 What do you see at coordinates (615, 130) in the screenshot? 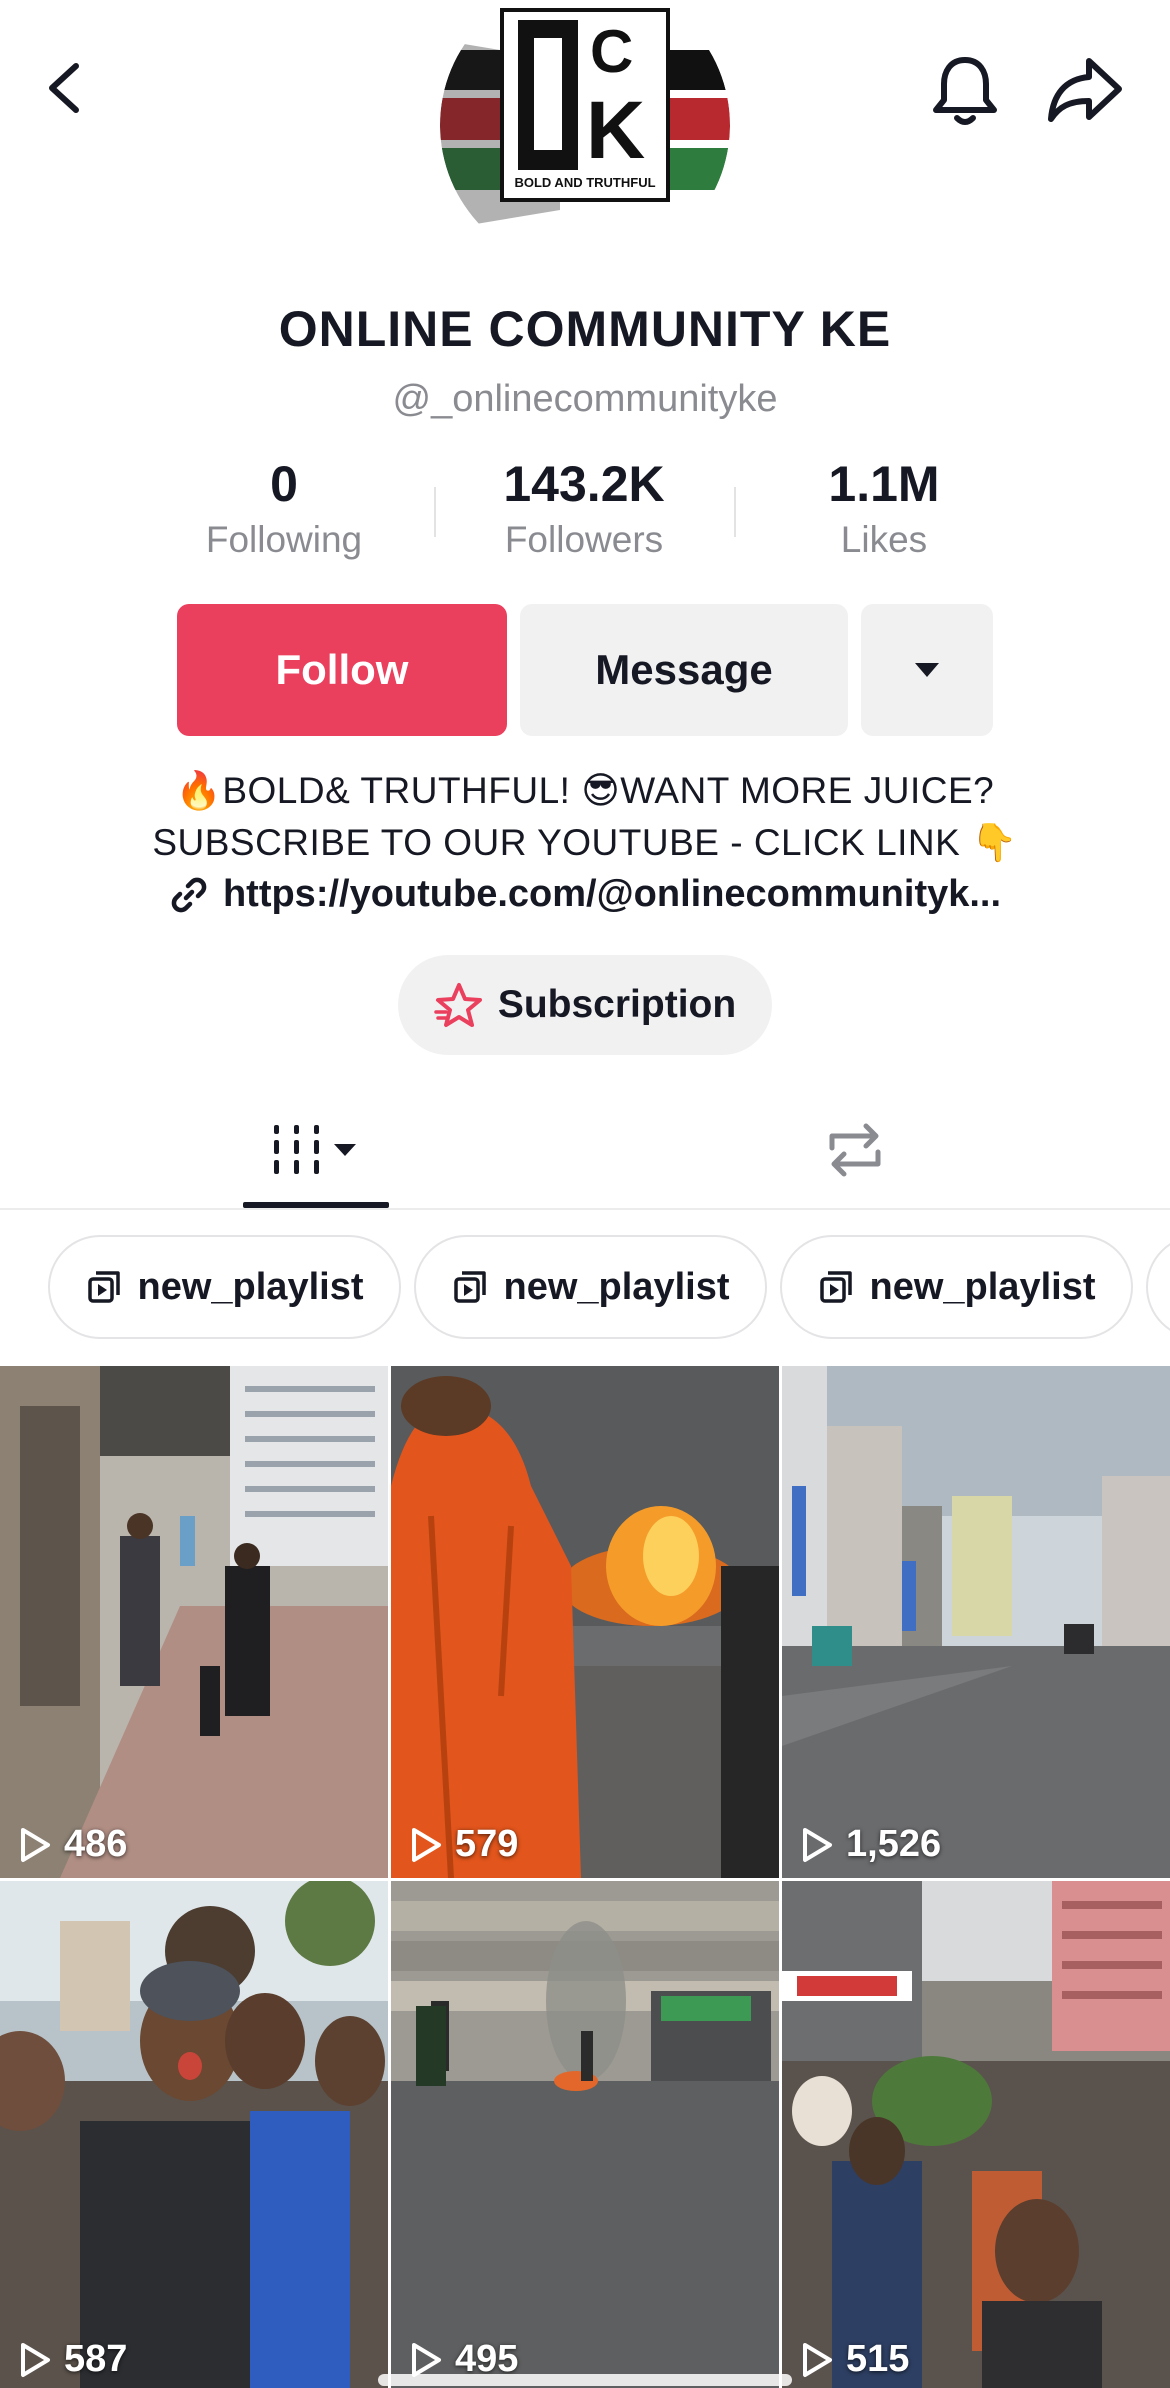
I see `logo-letter-k: K` at bounding box center [615, 130].